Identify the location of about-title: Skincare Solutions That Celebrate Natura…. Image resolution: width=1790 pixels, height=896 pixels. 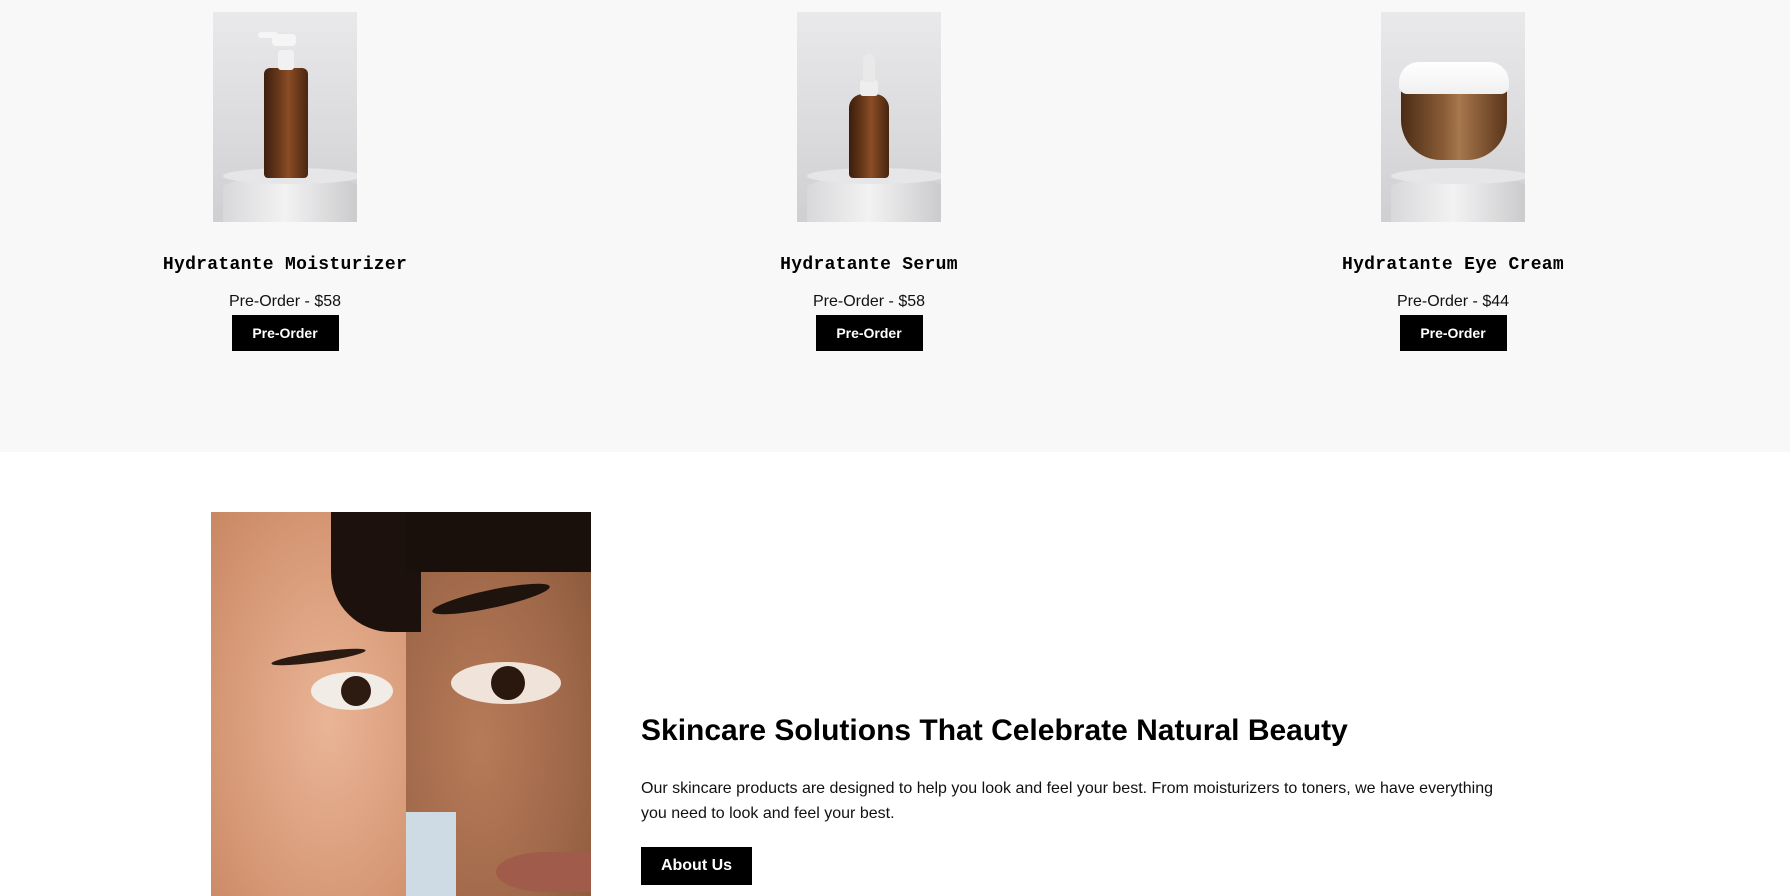
(994, 730).